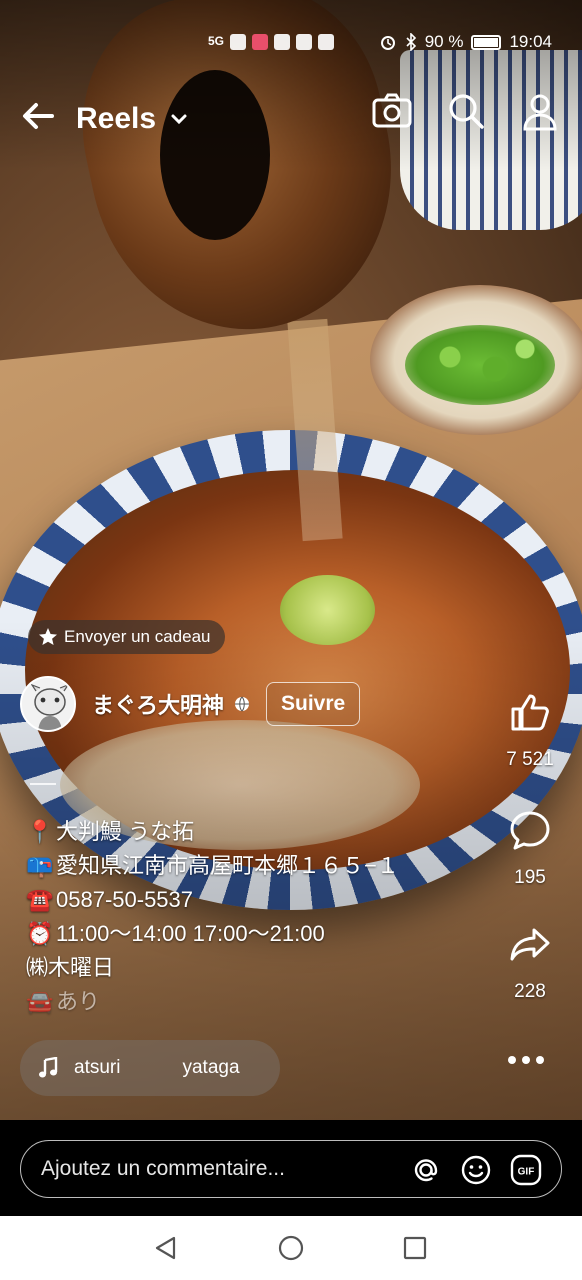  I want to click on system-back-button, so click(166, 1248).